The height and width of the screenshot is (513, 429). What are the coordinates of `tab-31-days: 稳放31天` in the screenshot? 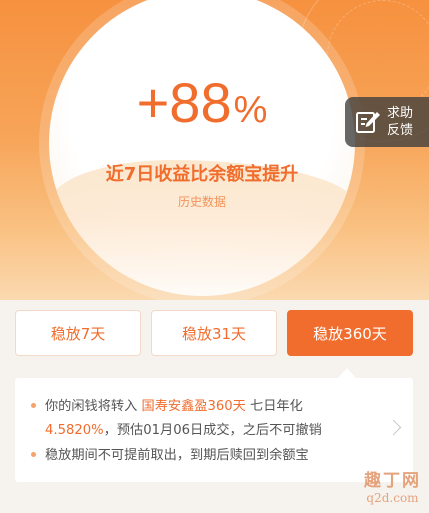 It's located at (214, 333).